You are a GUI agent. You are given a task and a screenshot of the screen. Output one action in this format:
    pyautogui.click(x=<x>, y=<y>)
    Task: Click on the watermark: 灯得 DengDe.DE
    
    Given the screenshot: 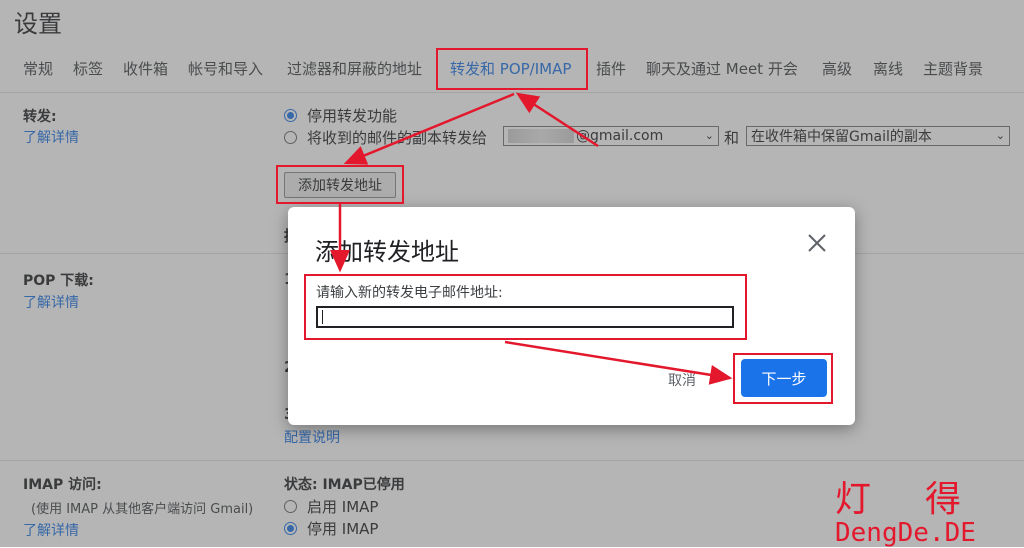 What is the action you would take?
    pyautogui.click(x=925, y=509)
    